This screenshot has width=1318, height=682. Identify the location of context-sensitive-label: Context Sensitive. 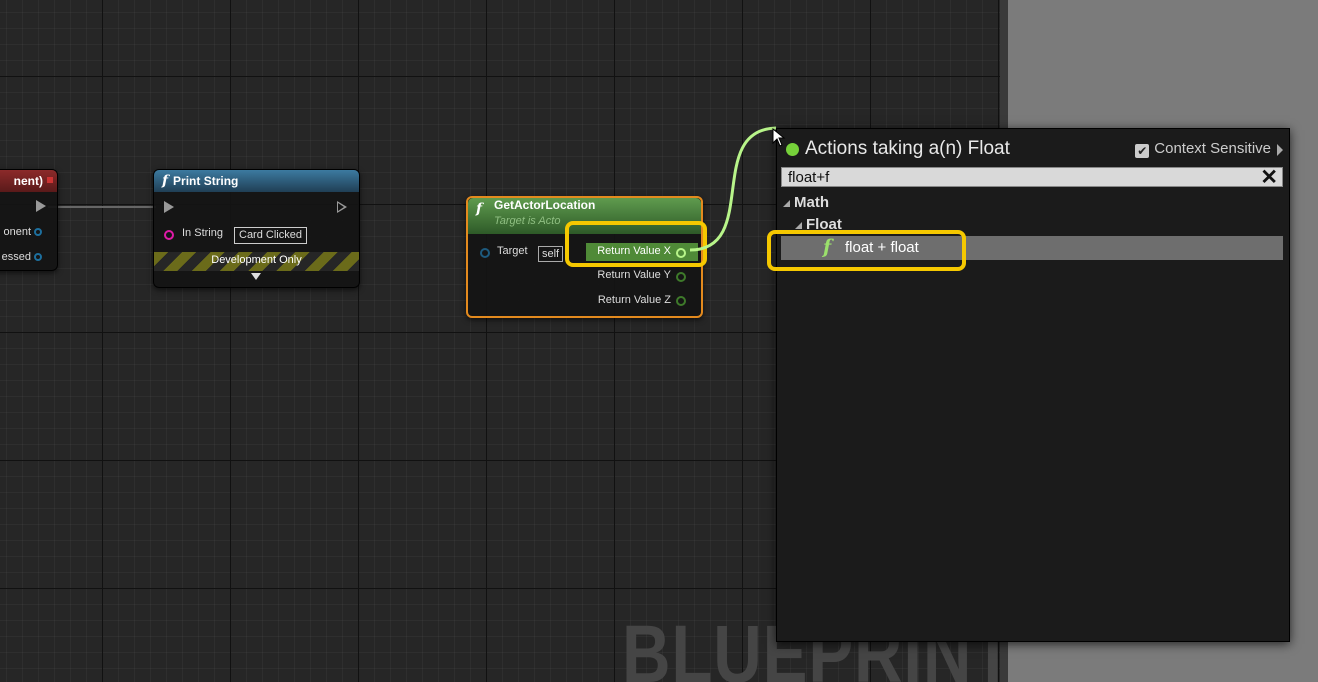
(1212, 148).